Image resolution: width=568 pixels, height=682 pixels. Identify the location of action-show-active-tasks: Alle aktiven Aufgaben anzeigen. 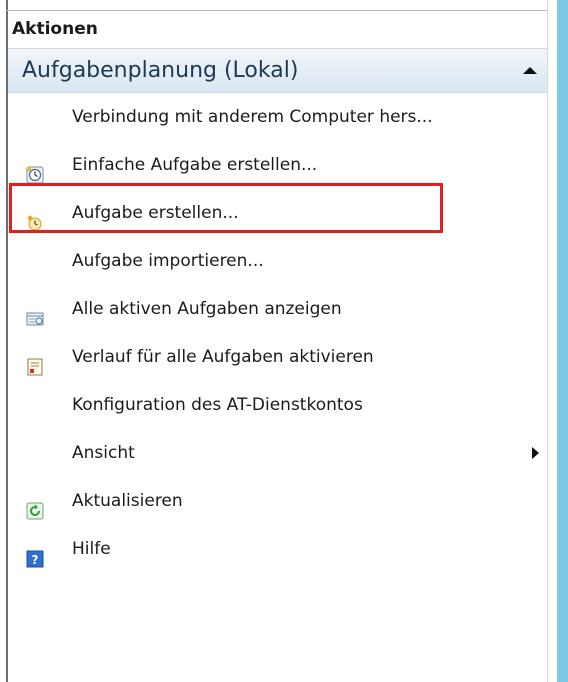
(277, 309).